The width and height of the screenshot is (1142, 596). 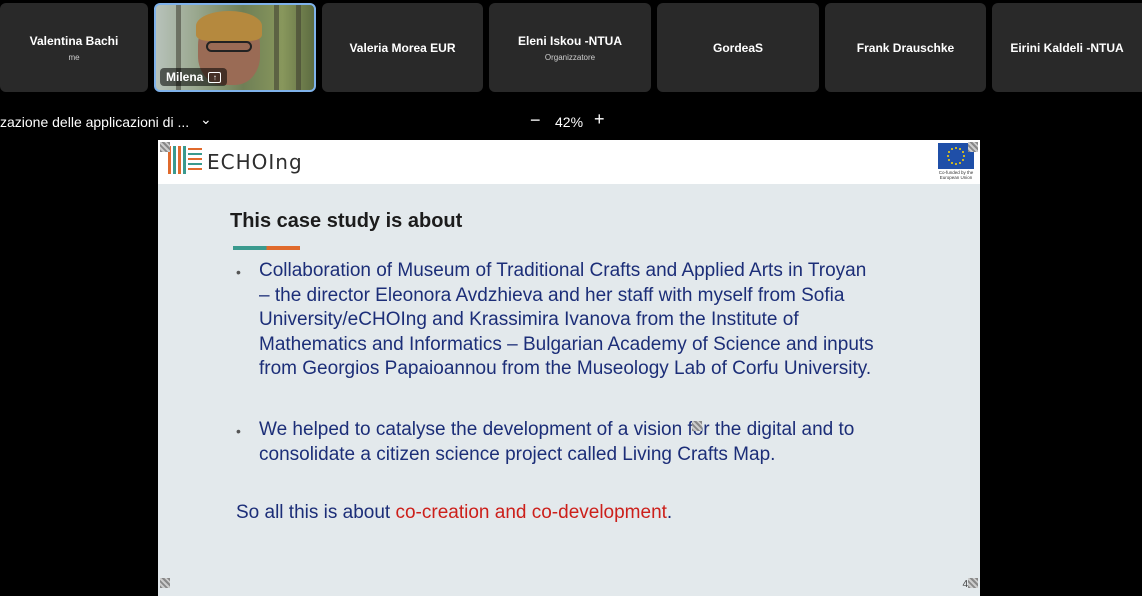 What do you see at coordinates (669, 512) in the screenshot?
I see `conclusion-end: .` at bounding box center [669, 512].